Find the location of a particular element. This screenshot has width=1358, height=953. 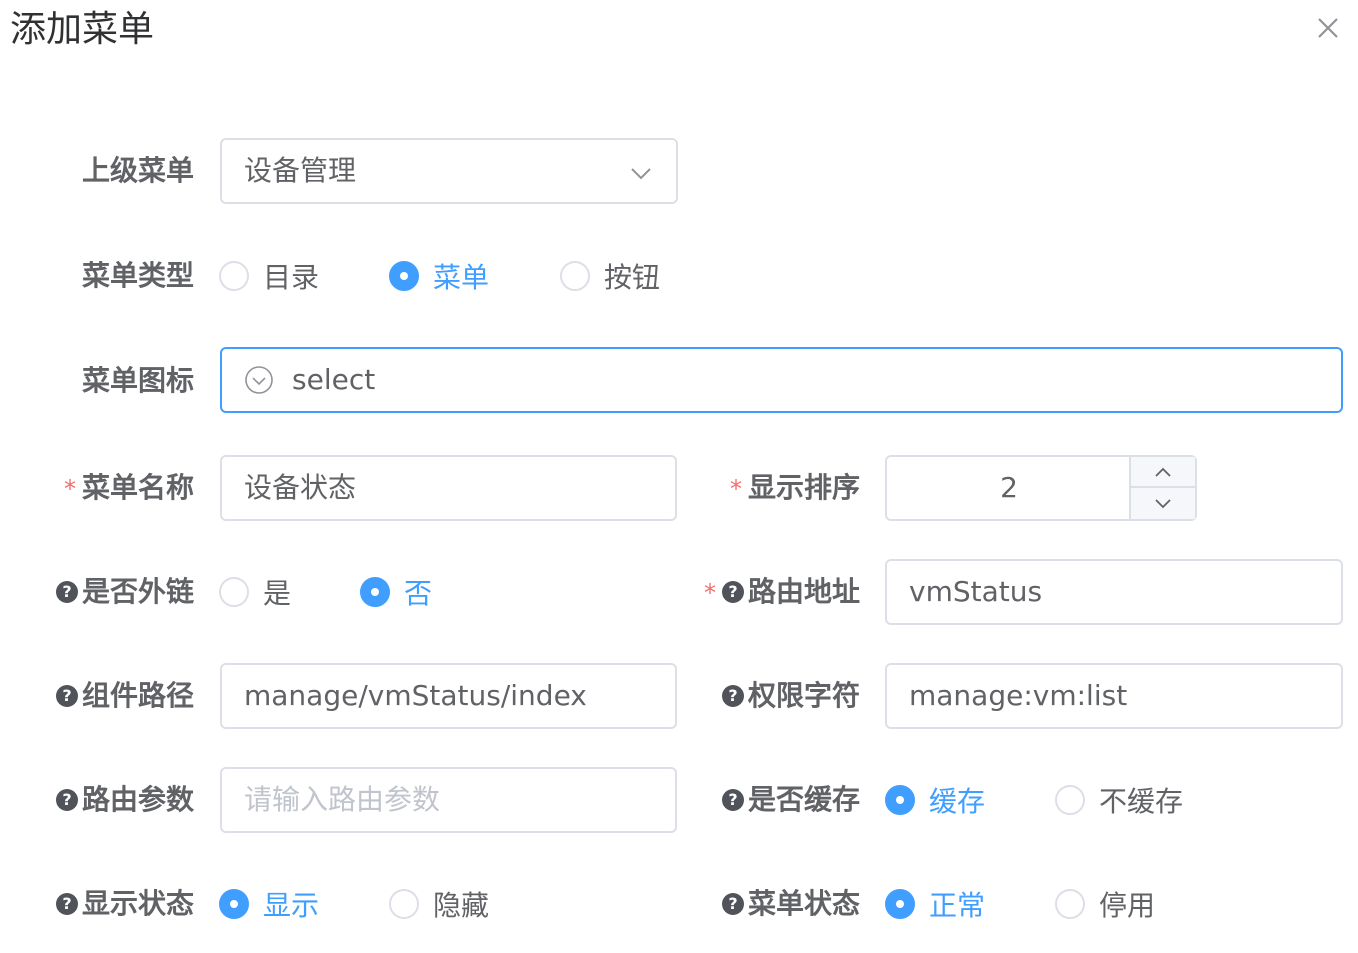

menu-name-label: * 菜单名称 is located at coordinates (128, 487).